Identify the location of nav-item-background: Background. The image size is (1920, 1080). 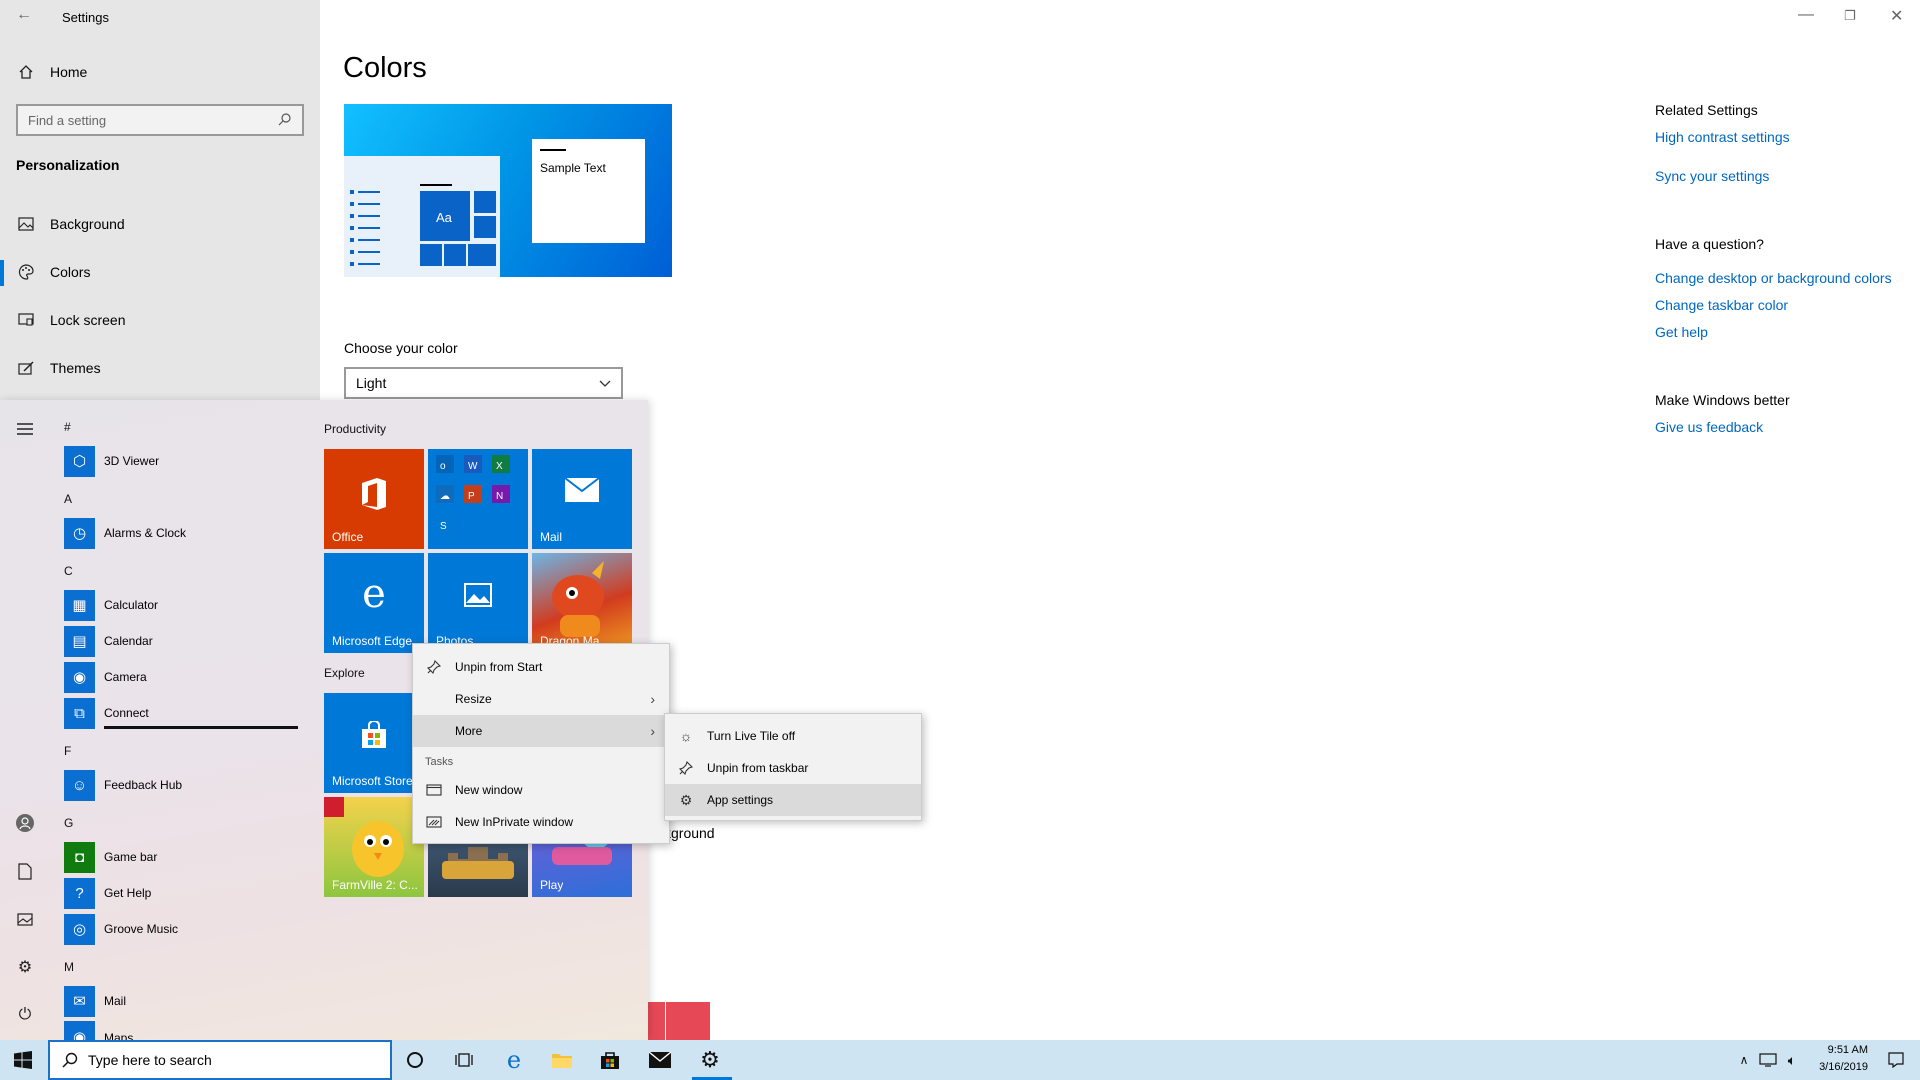
(70, 224).